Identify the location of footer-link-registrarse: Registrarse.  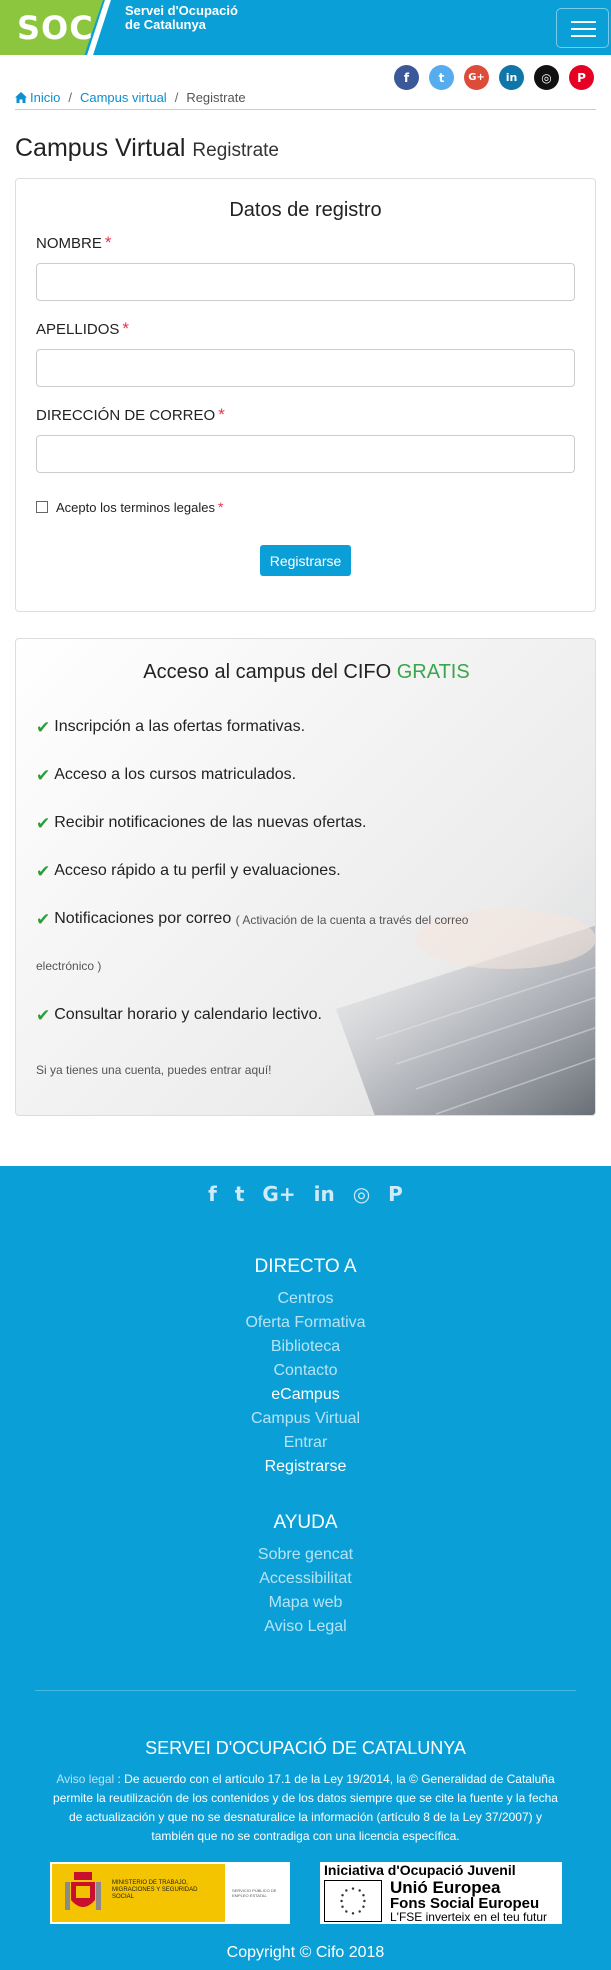
(305, 1467).